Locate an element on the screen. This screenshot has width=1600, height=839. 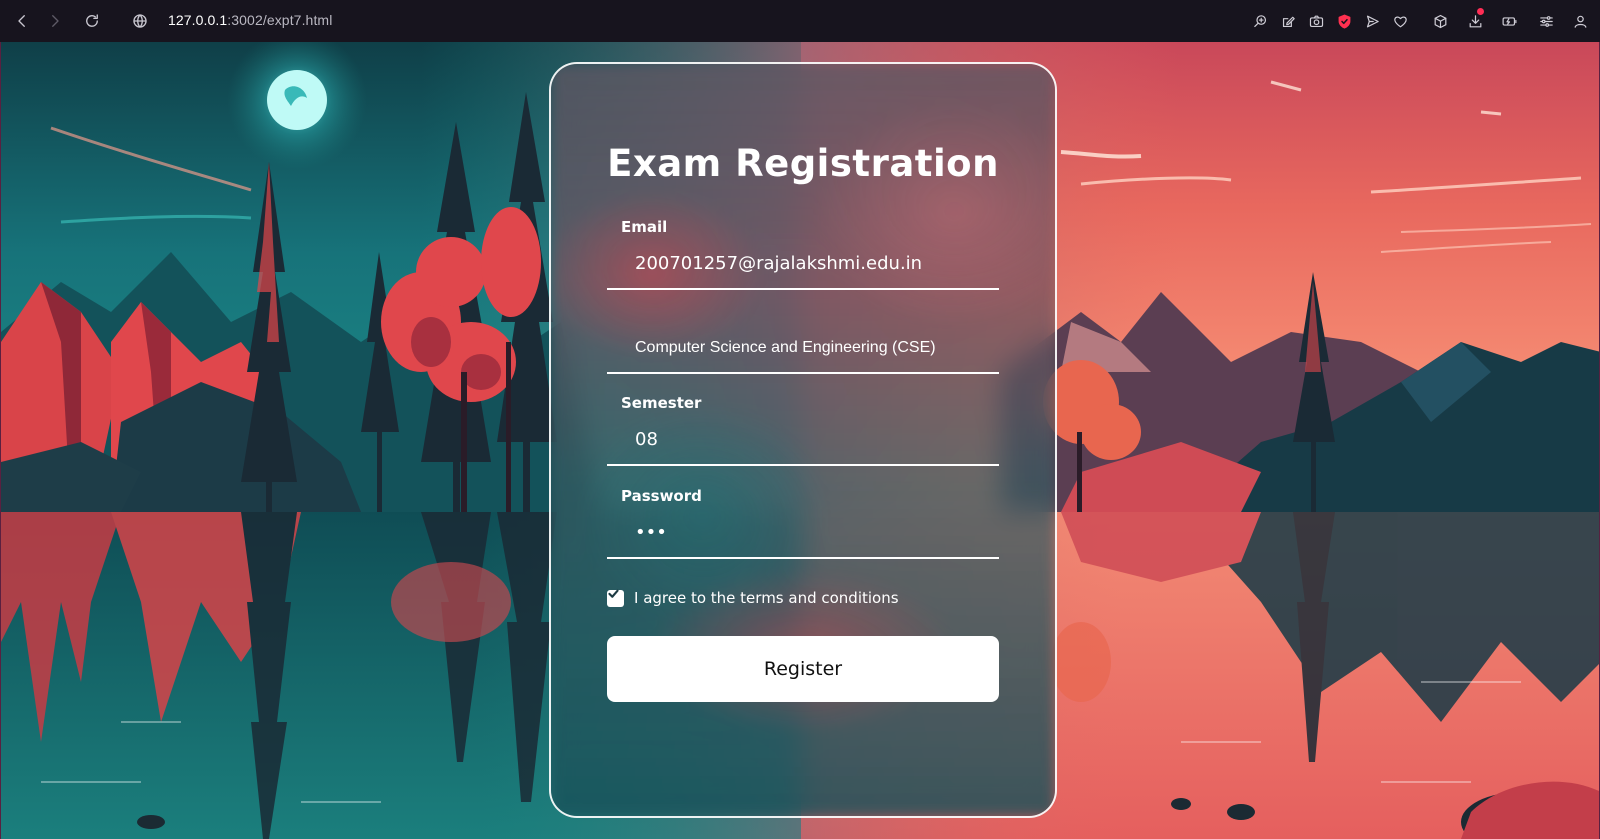
download-notification-dot is located at coordinates (1480, 11).